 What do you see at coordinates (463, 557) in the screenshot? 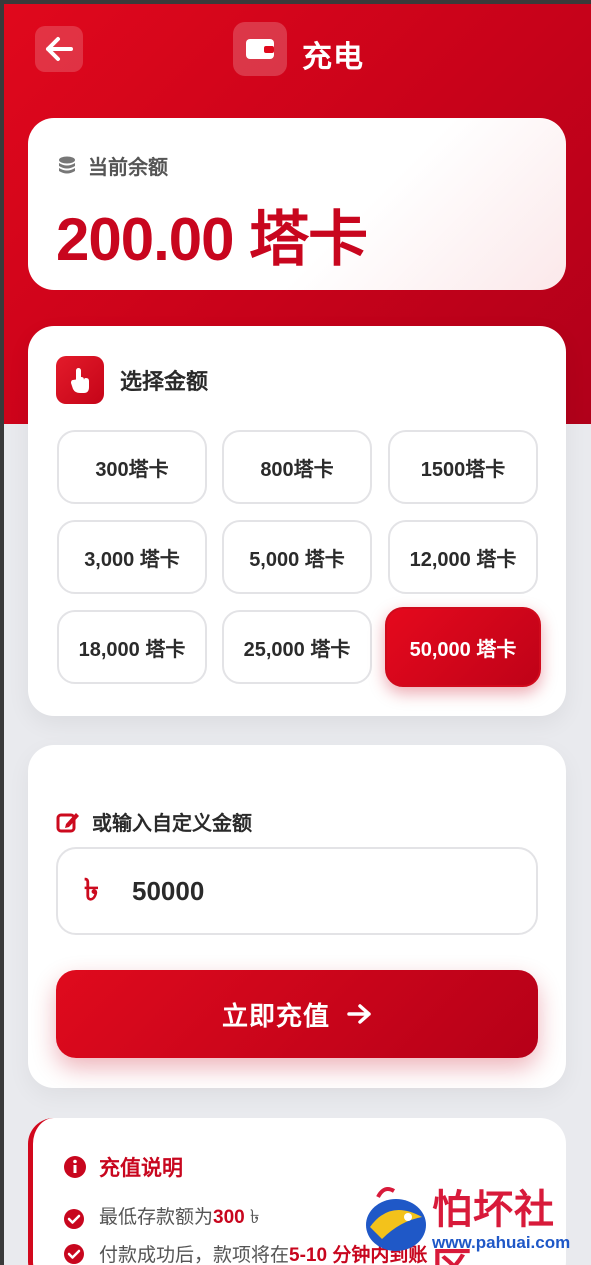
I see `amount-option-12000: 12,000 塔卡` at bounding box center [463, 557].